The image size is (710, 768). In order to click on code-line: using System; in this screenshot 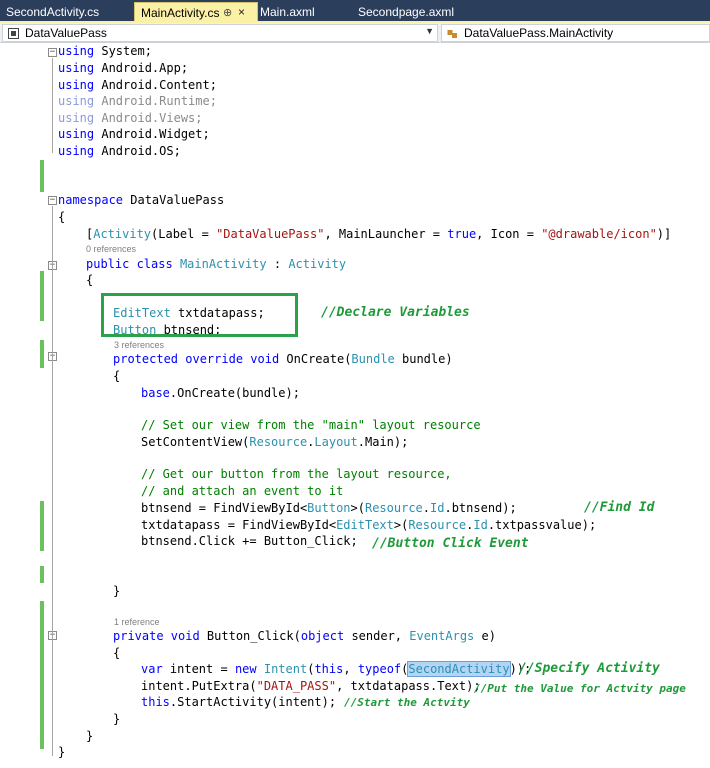, I will do `click(105, 51)`.